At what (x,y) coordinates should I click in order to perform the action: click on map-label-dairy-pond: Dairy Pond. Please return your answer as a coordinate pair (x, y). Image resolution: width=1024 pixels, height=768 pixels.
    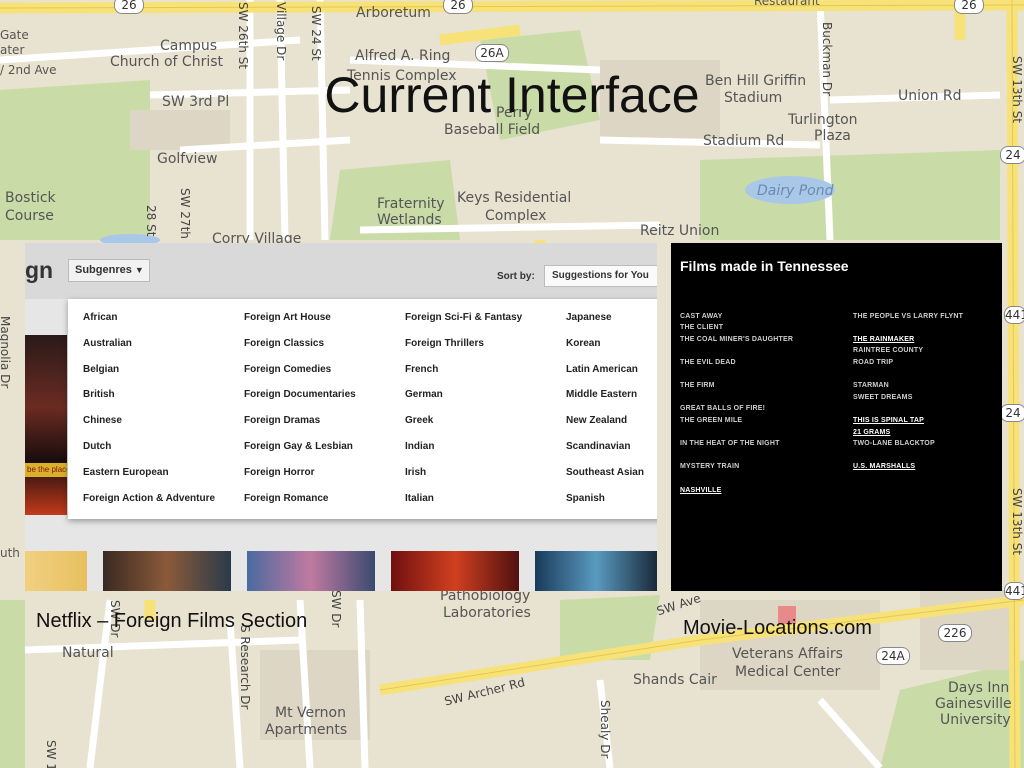
    Looking at the image, I should click on (795, 191).